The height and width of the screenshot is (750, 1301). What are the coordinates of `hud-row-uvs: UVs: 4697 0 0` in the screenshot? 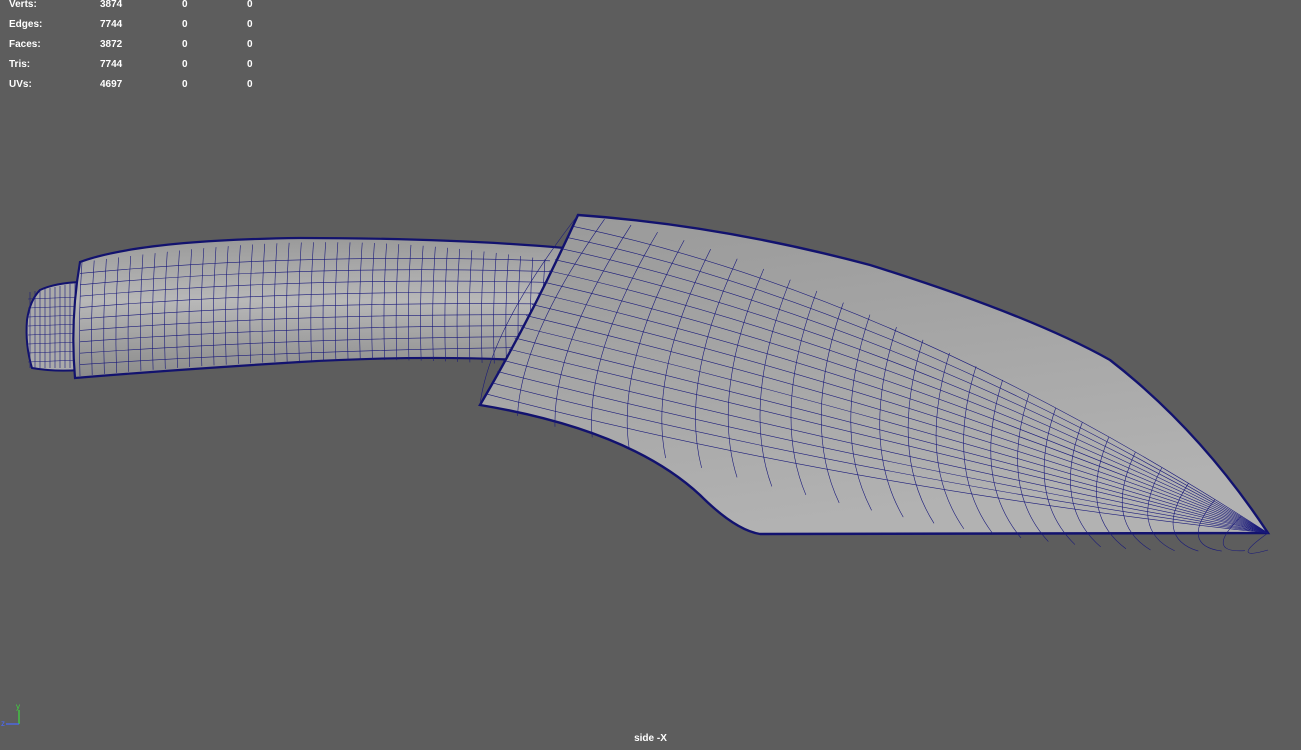 It's located at (135, 89).